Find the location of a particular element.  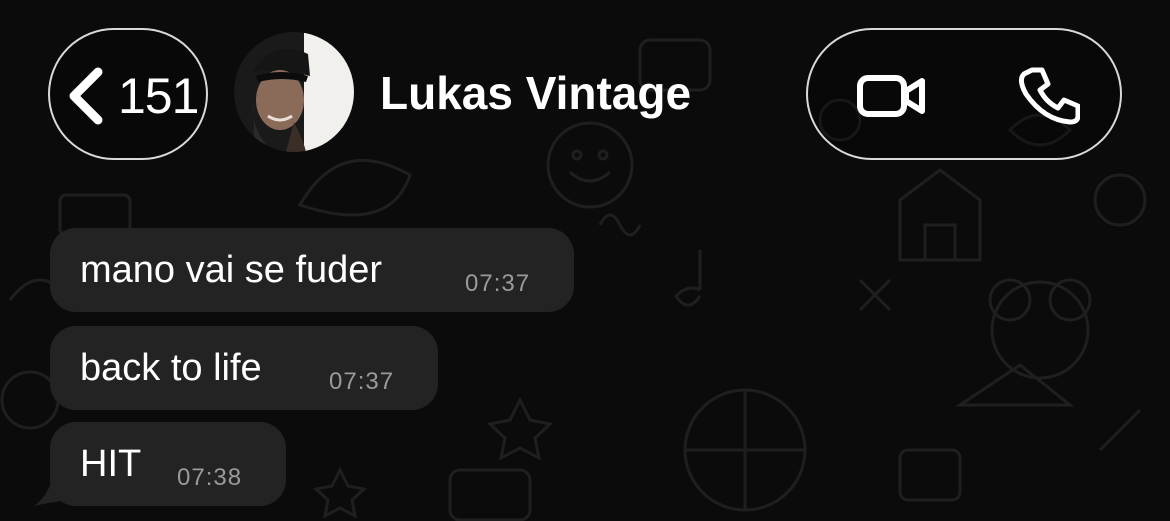

contact-name: Lukas Vintage is located at coordinates (535, 93).